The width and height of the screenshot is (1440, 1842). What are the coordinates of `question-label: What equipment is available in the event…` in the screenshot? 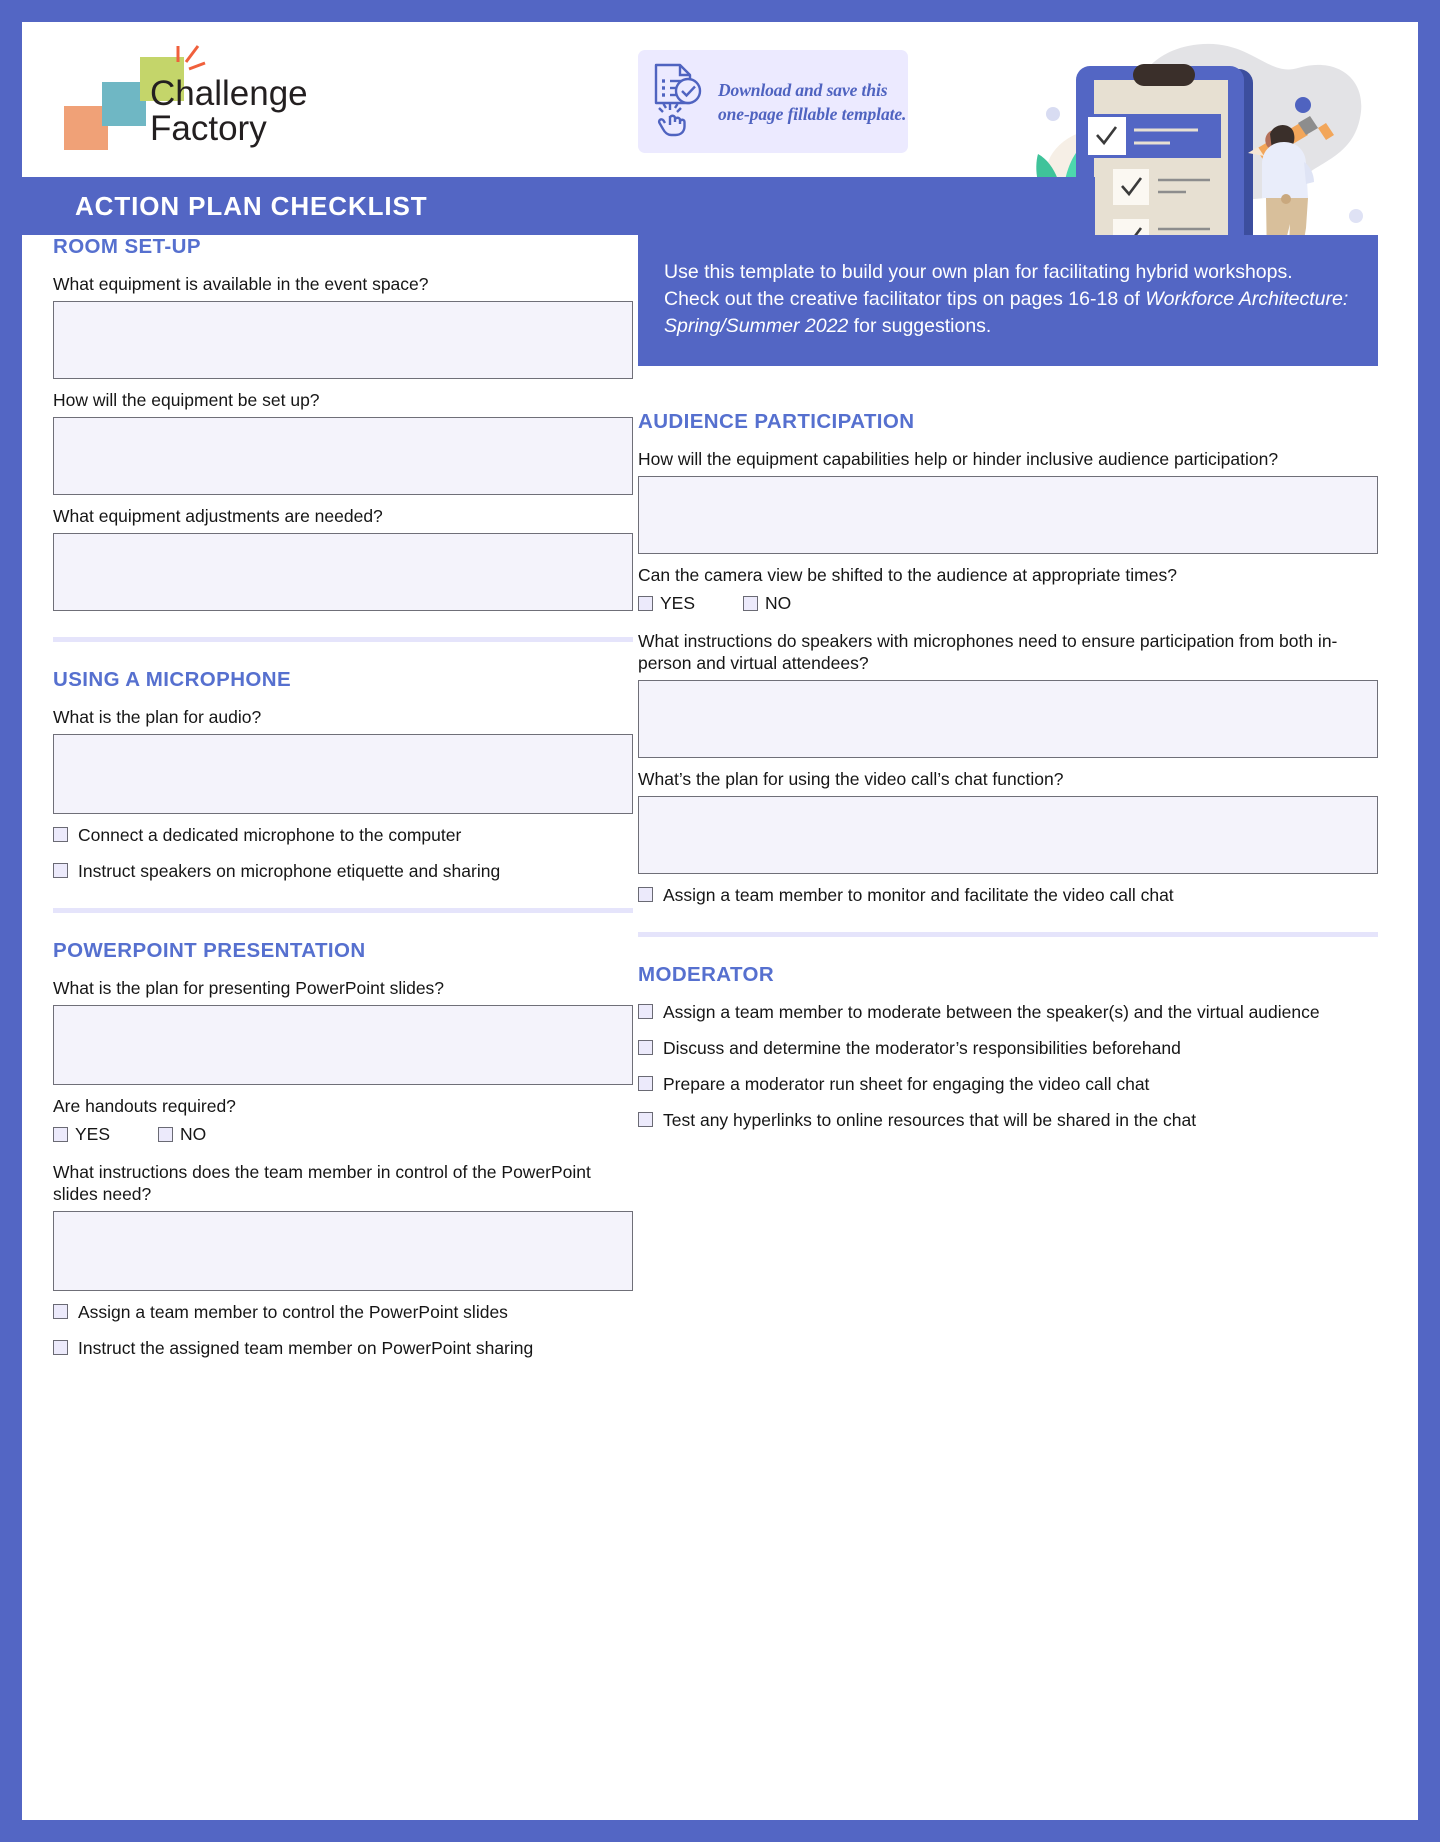 It's located at (241, 284).